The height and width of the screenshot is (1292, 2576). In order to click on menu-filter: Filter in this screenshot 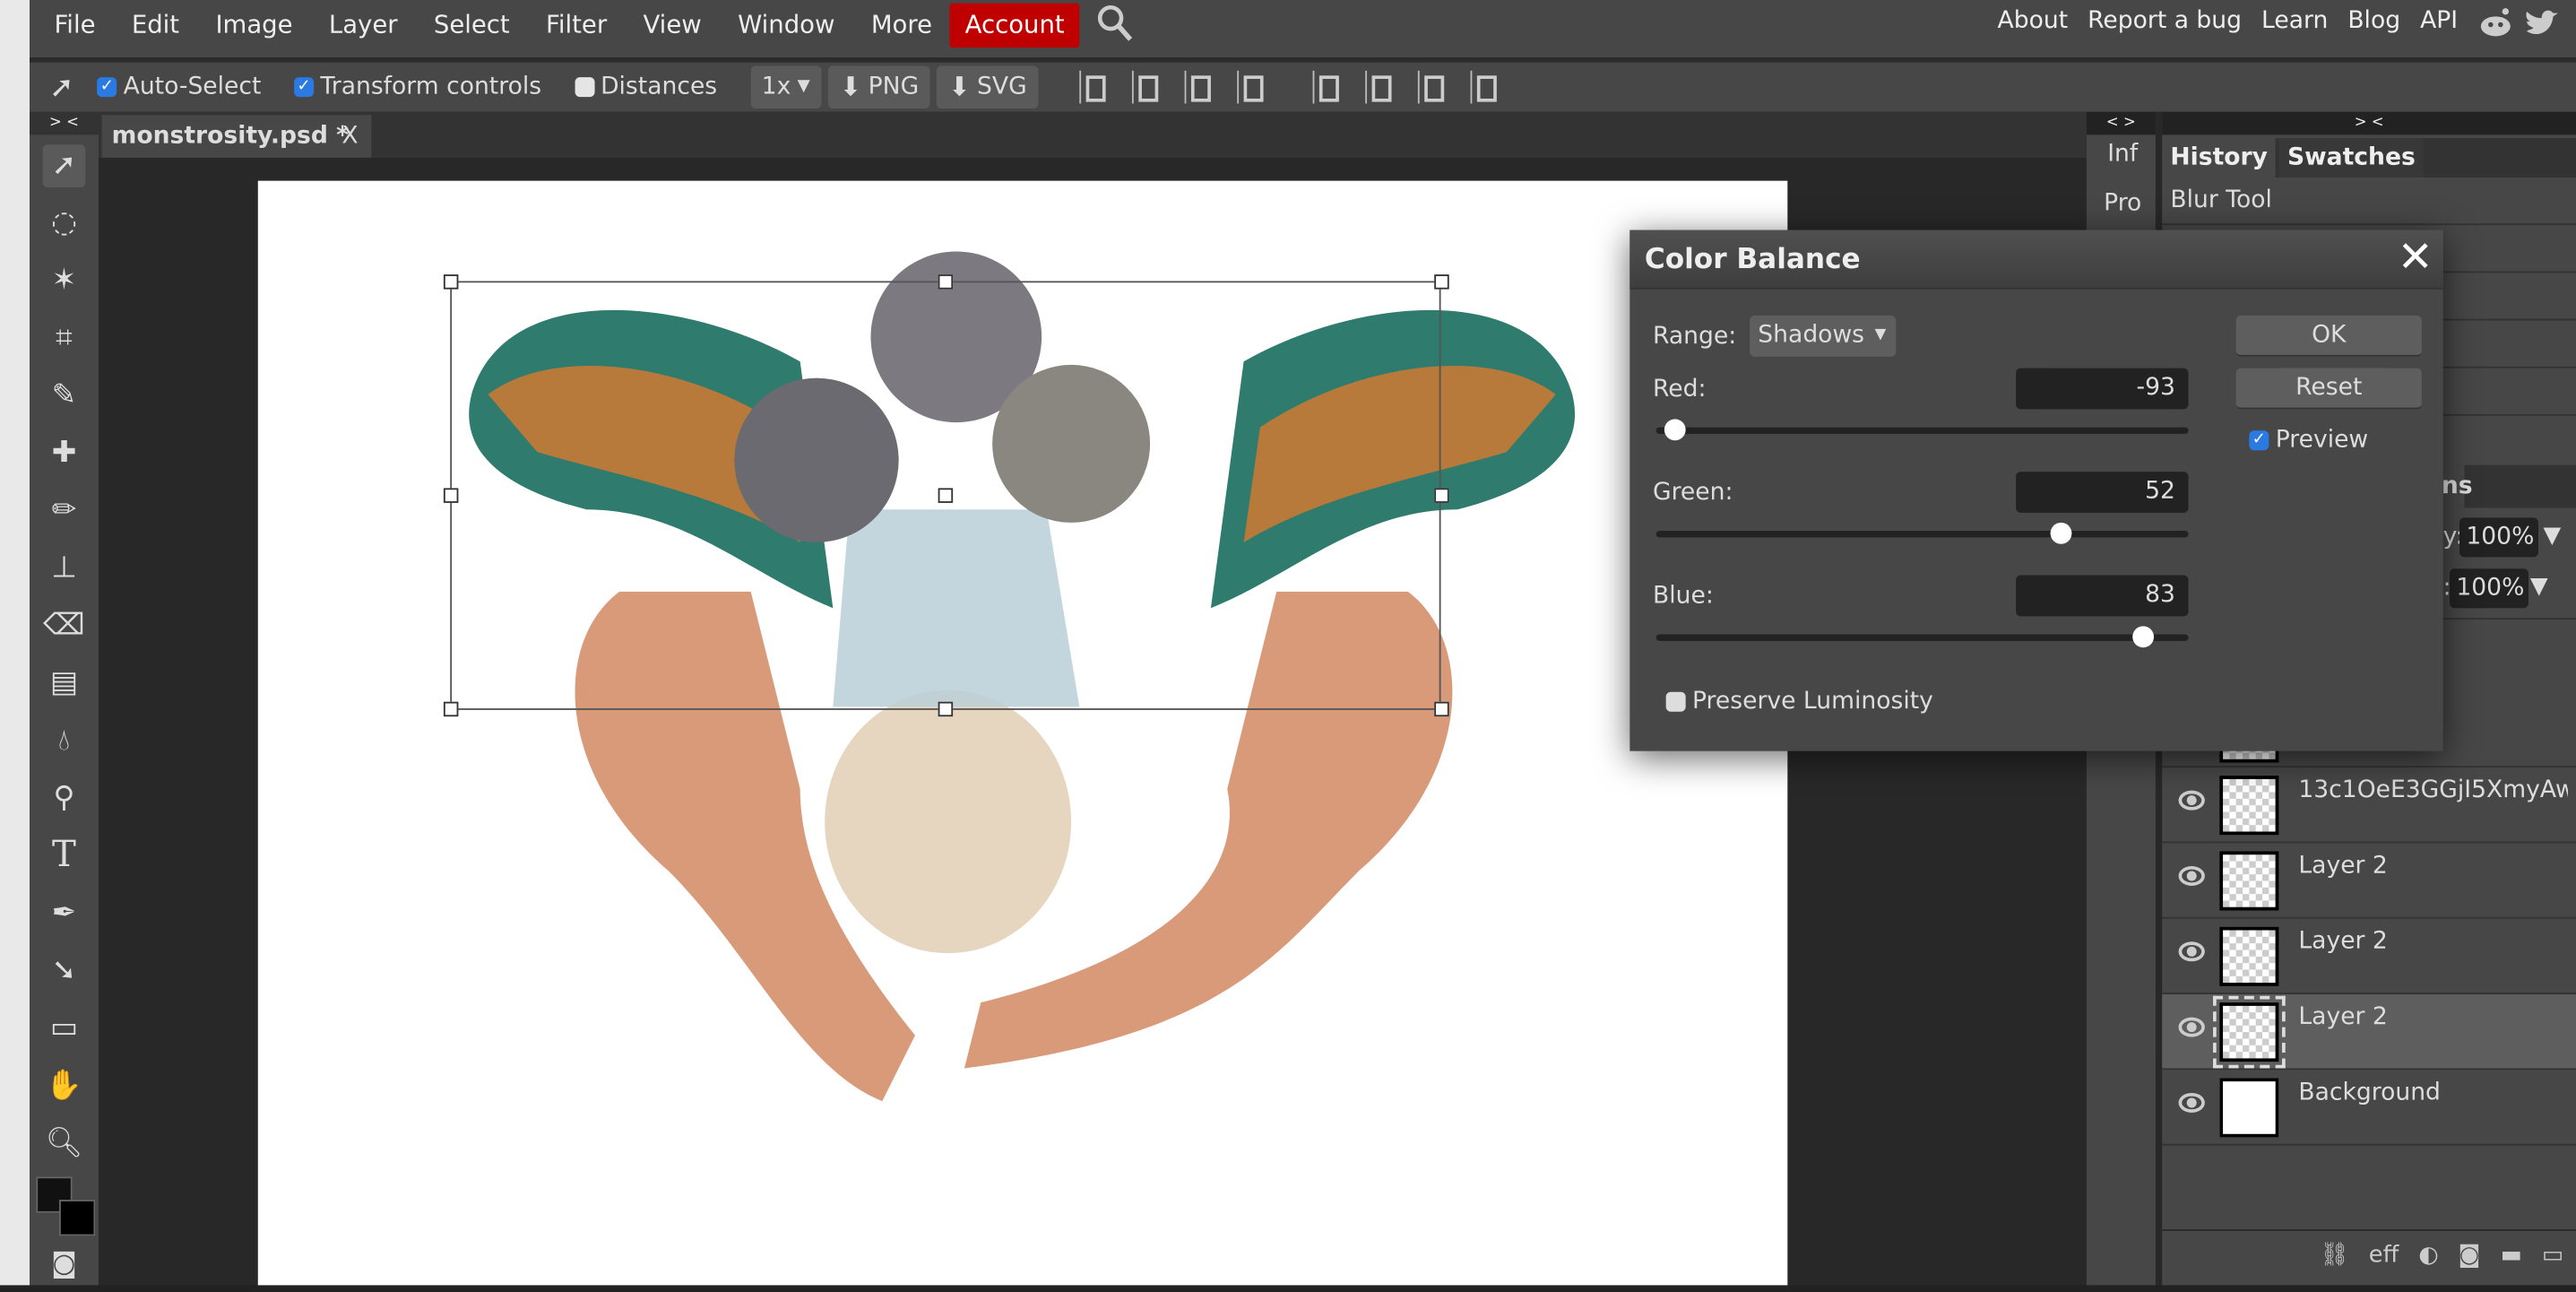, I will do `click(576, 28)`.